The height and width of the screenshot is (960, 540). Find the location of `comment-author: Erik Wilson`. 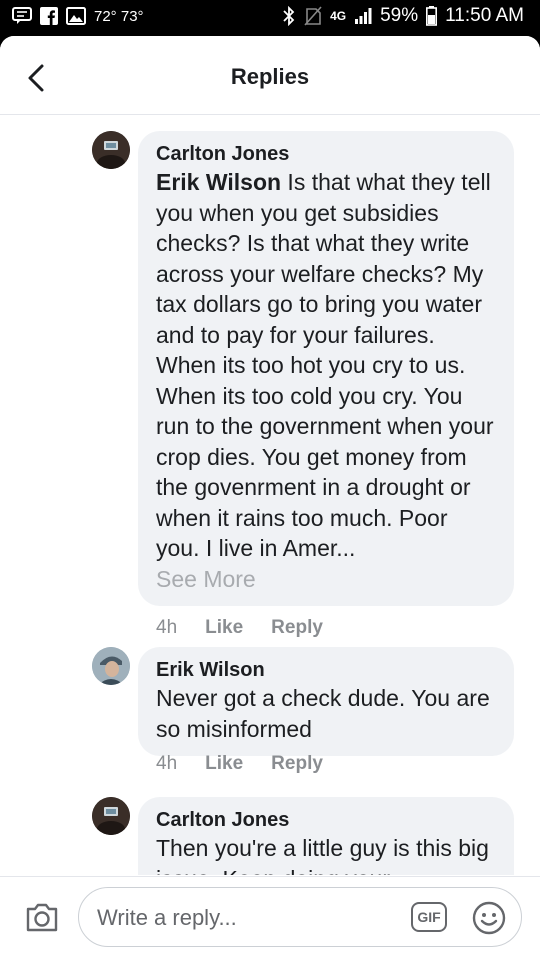

comment-author: Erik Wilson is located at coordinates (326, 670).